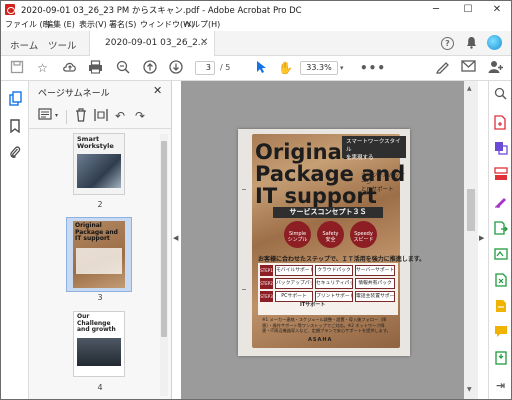  What do you see at coordinates (62, 45) in the screenshot?
I see `tab-tools: ツール` at bounding box center [62, 45].